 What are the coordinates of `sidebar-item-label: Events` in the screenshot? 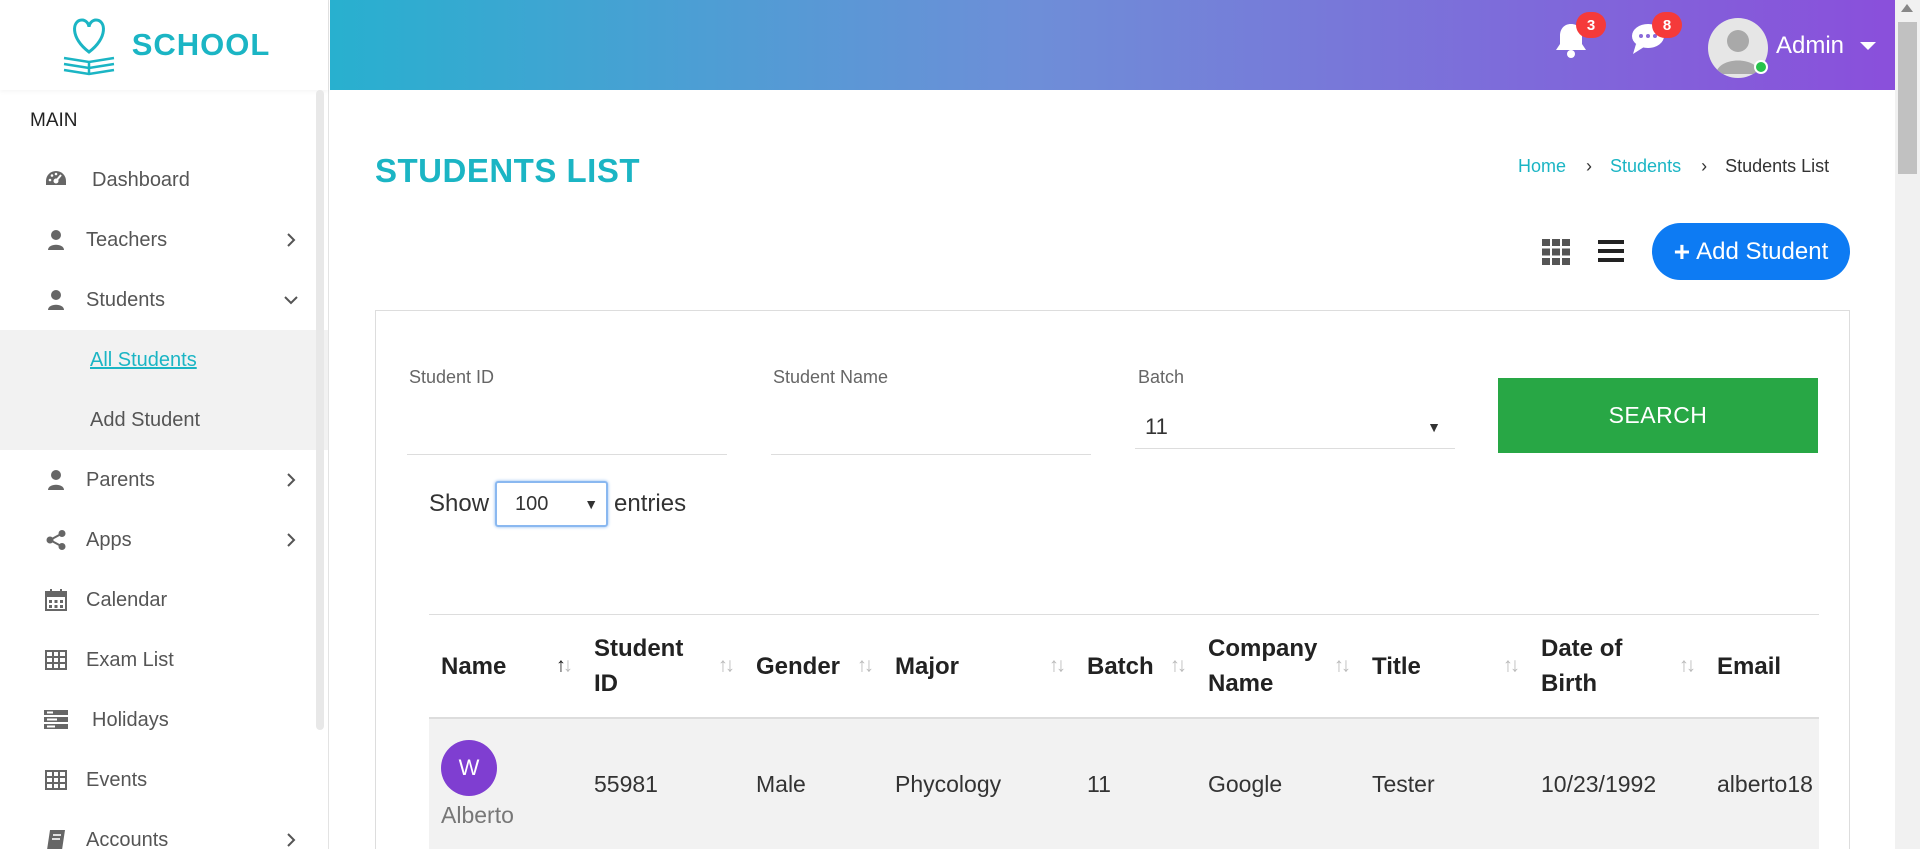 It's located at (117, 779).